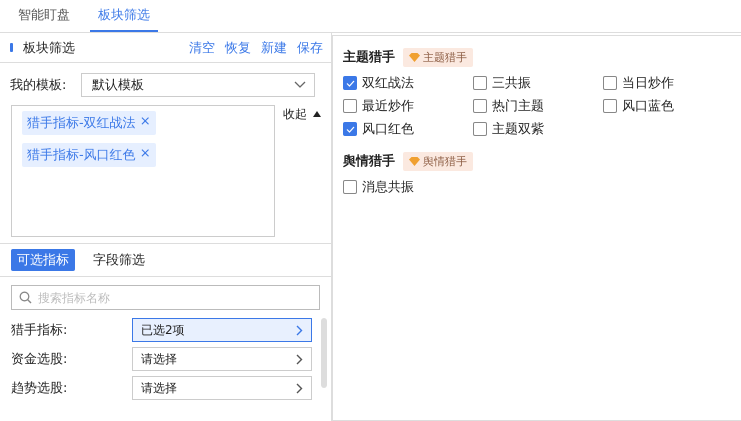 This screenshot has width=741, height=421. What do you see at coordinates (39, 359) in the screenshot?
I see `filter-label: 资金选股:` at bounding box center [39, 359].